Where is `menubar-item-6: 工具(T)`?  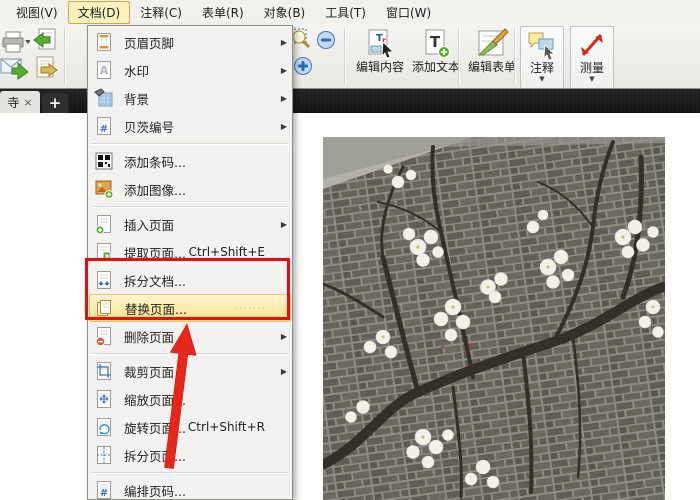
menubar-item-6: 工具(T) is located at coordinates (345, 12).